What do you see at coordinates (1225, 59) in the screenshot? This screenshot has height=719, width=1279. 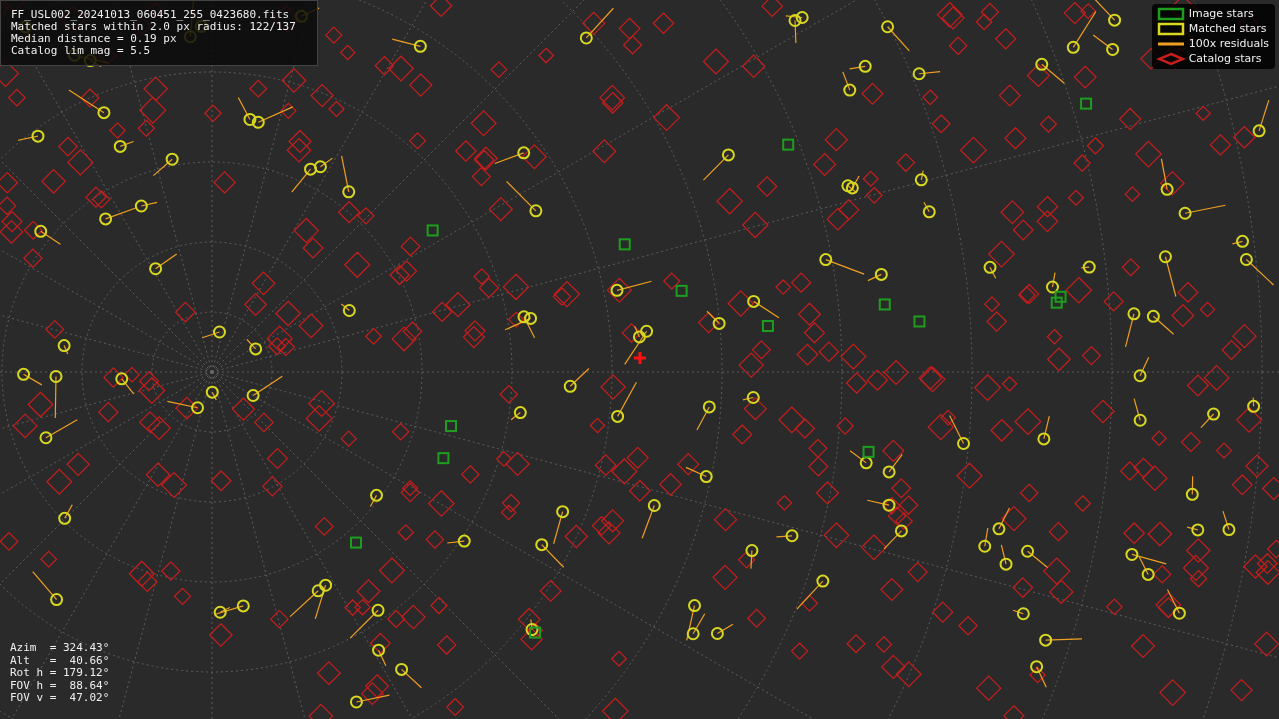 I see `legend-label: Catalog stars` at bounding box center [1225, 59].